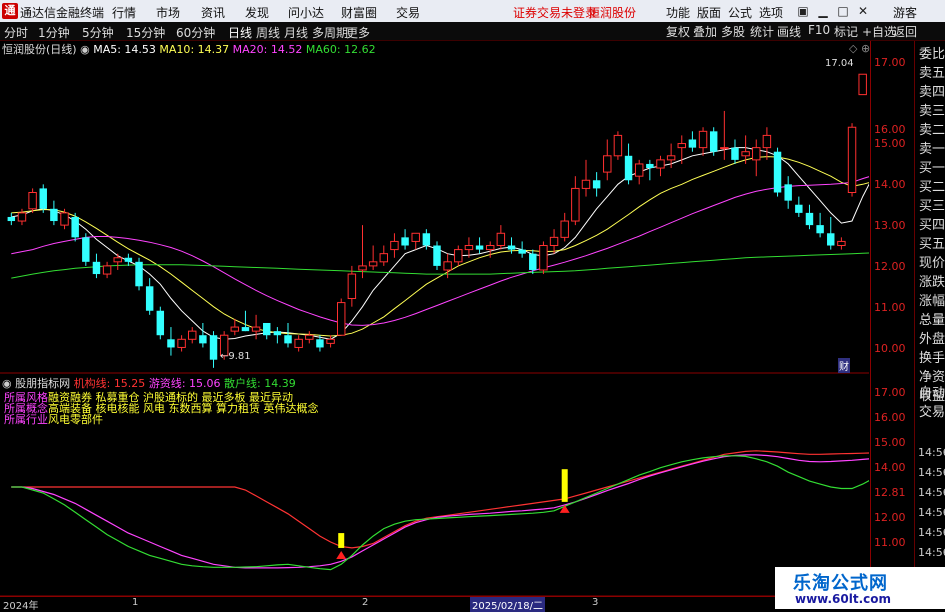 The width and height of the screenshot is (945, 612). What do you see at coordinates (890, 442) in the screenshot?
I see `sub-tick: 15.00` at bounding box center [890, 442].